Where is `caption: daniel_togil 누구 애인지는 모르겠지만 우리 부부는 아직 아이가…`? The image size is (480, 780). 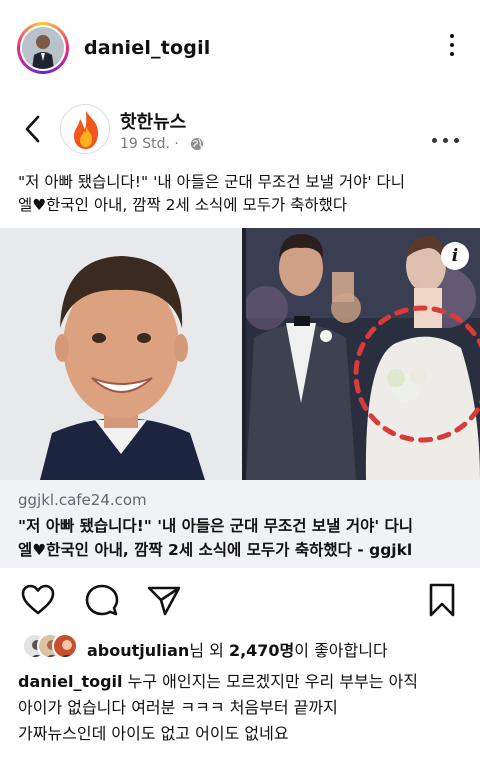
caption: daniel_togil 누구 애인지는 모르겠지만 우리 부부는 아직 아이가… is located at coordinates (218, 707).